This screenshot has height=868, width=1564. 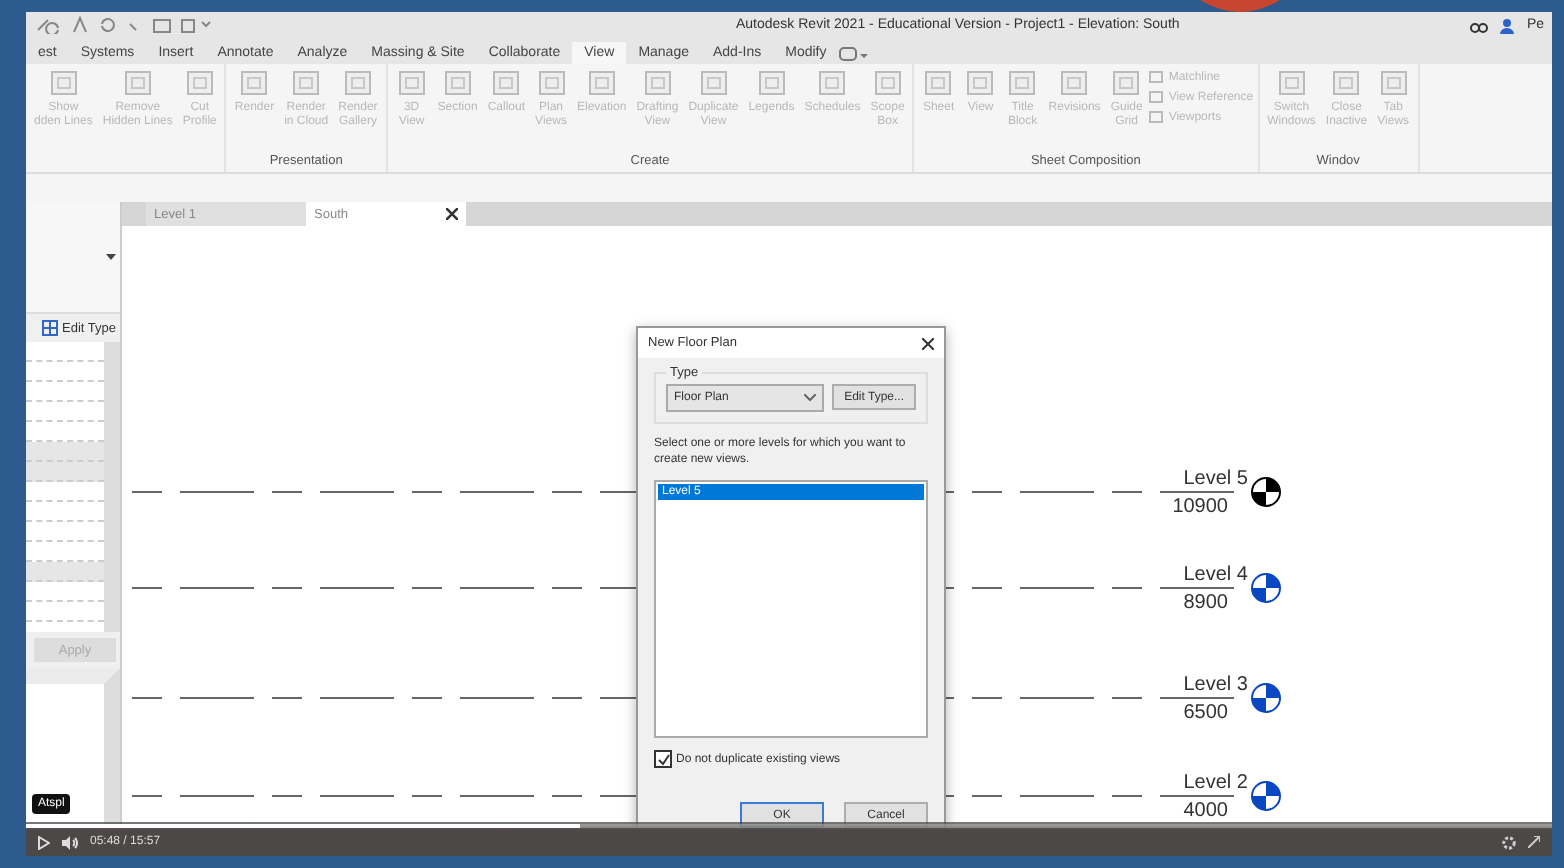 What do you see at coordinates (1534, 842) in the screenshot?
I see `fullscreen-icon` at bounding box center [1534, 842].